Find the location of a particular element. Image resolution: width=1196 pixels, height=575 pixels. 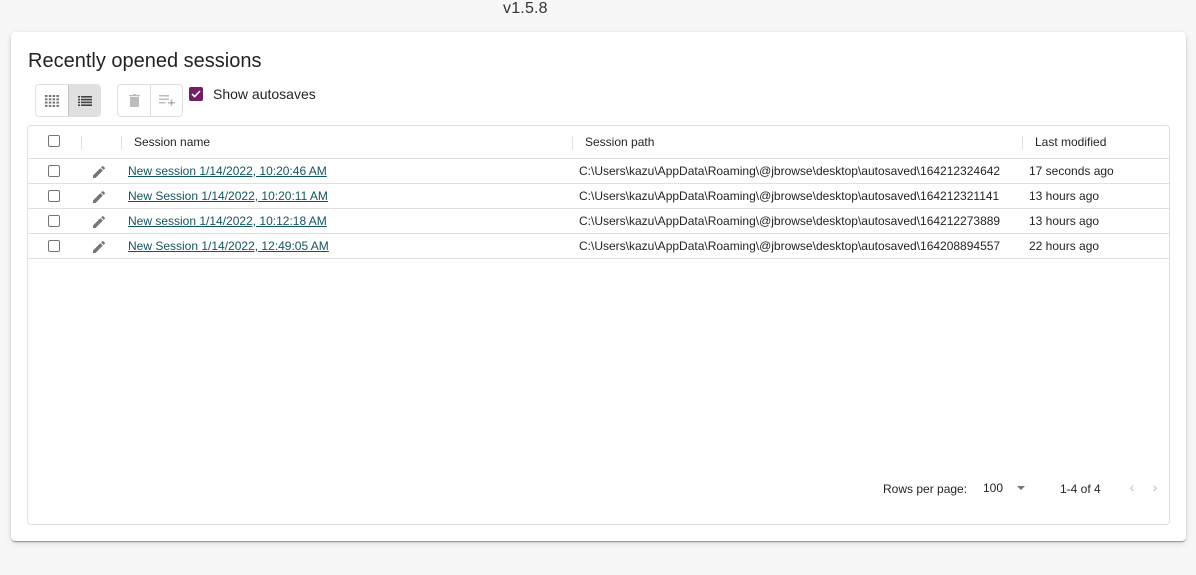

pagination-range: 1-4 of 4 is located at coordinates (1080, 489).